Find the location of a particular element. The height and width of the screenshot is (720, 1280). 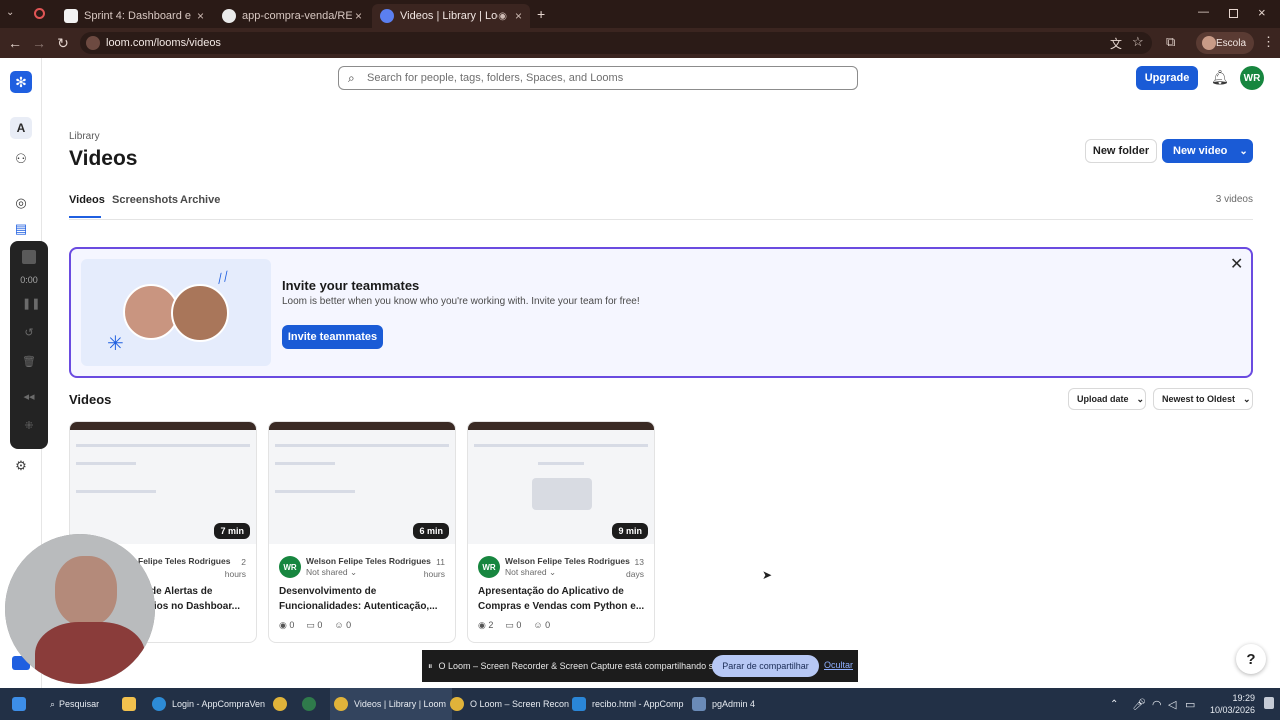

taskbar-search: ⌕ Pesquisar is located at coordinates (74, 704).